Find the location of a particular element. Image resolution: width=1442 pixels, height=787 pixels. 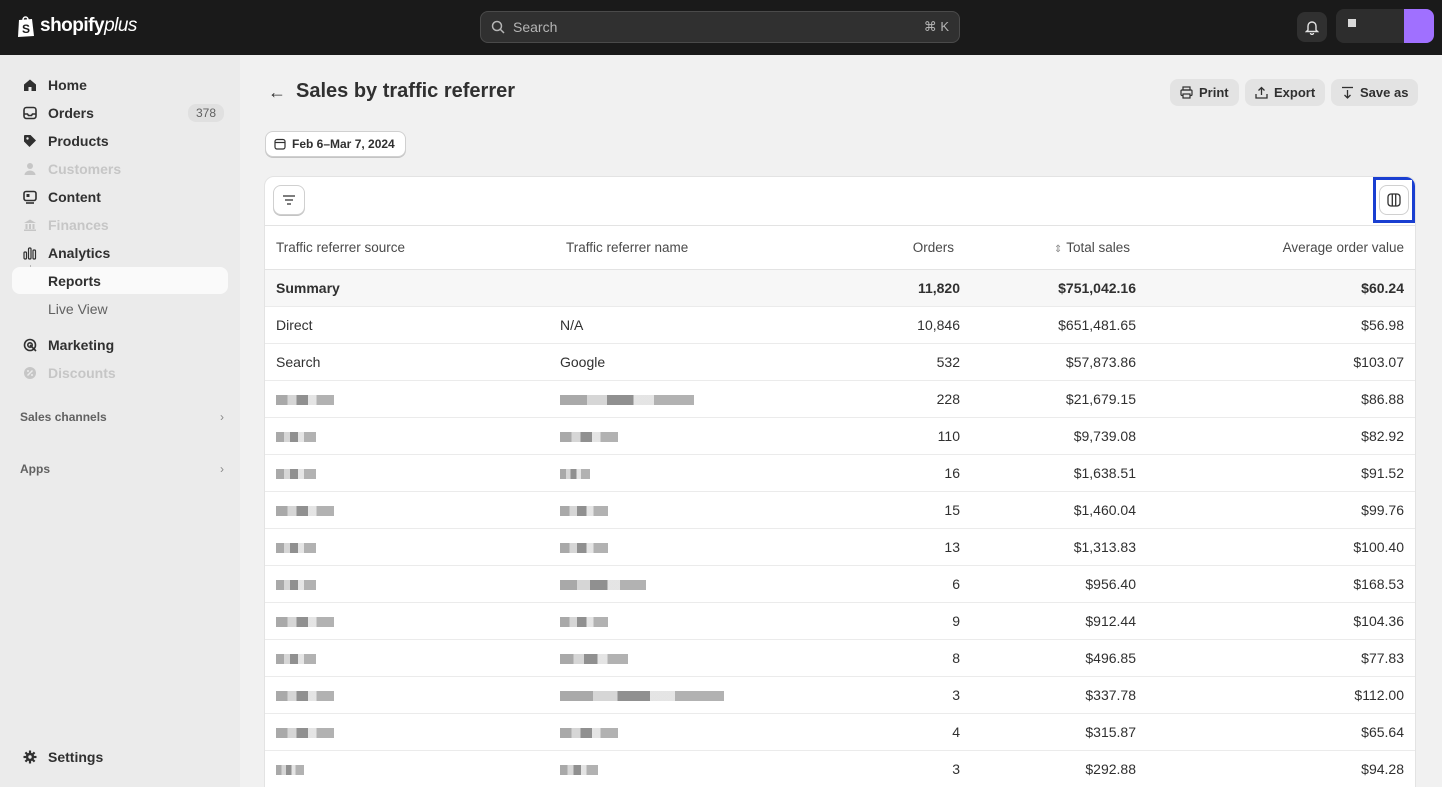

aov-cell: $91.52 is located at coordinates (1278, 473).